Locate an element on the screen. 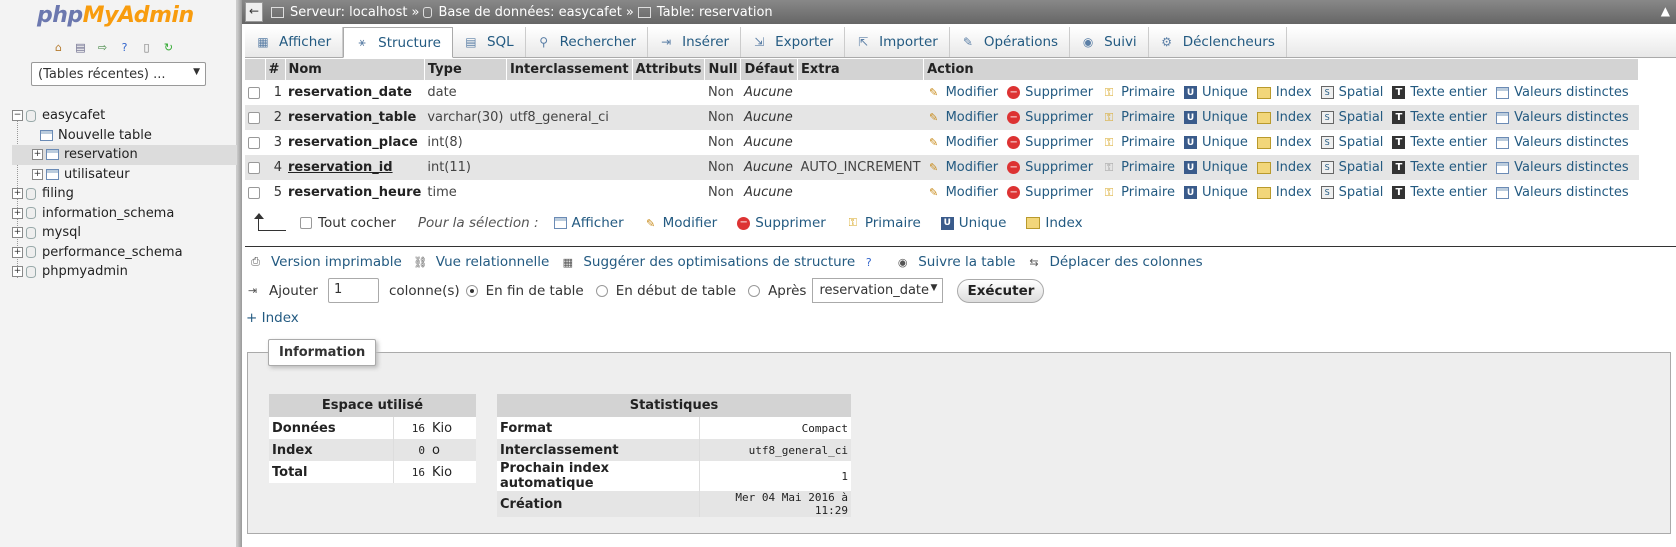  tree-item-utilisateur: + utilisateur is located at coordinates (124, 175).